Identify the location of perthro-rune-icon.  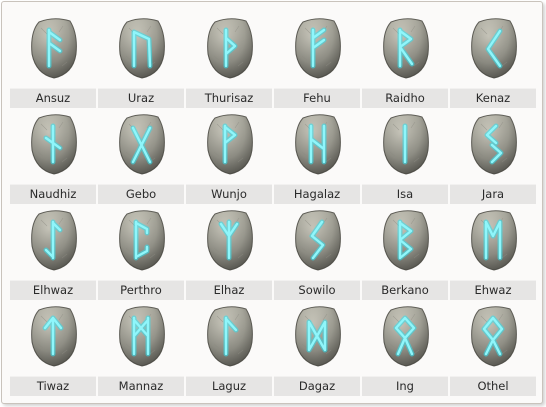
(142, 240).